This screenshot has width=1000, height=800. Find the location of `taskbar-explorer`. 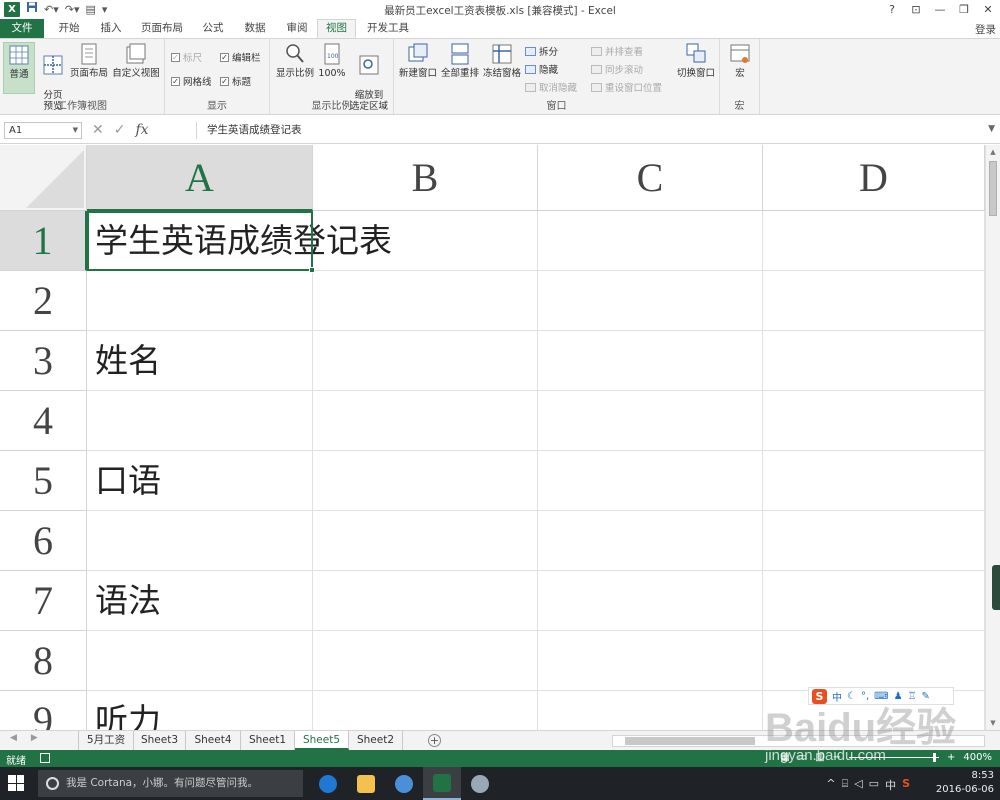

taskbar-explorer is located at coordinates (366, 783).